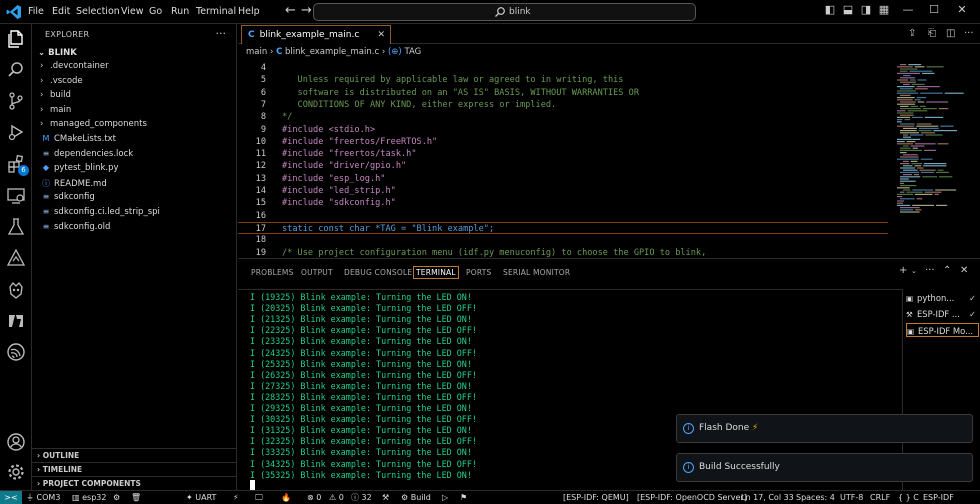  I want to click on testing-icon, so click(16, 227).